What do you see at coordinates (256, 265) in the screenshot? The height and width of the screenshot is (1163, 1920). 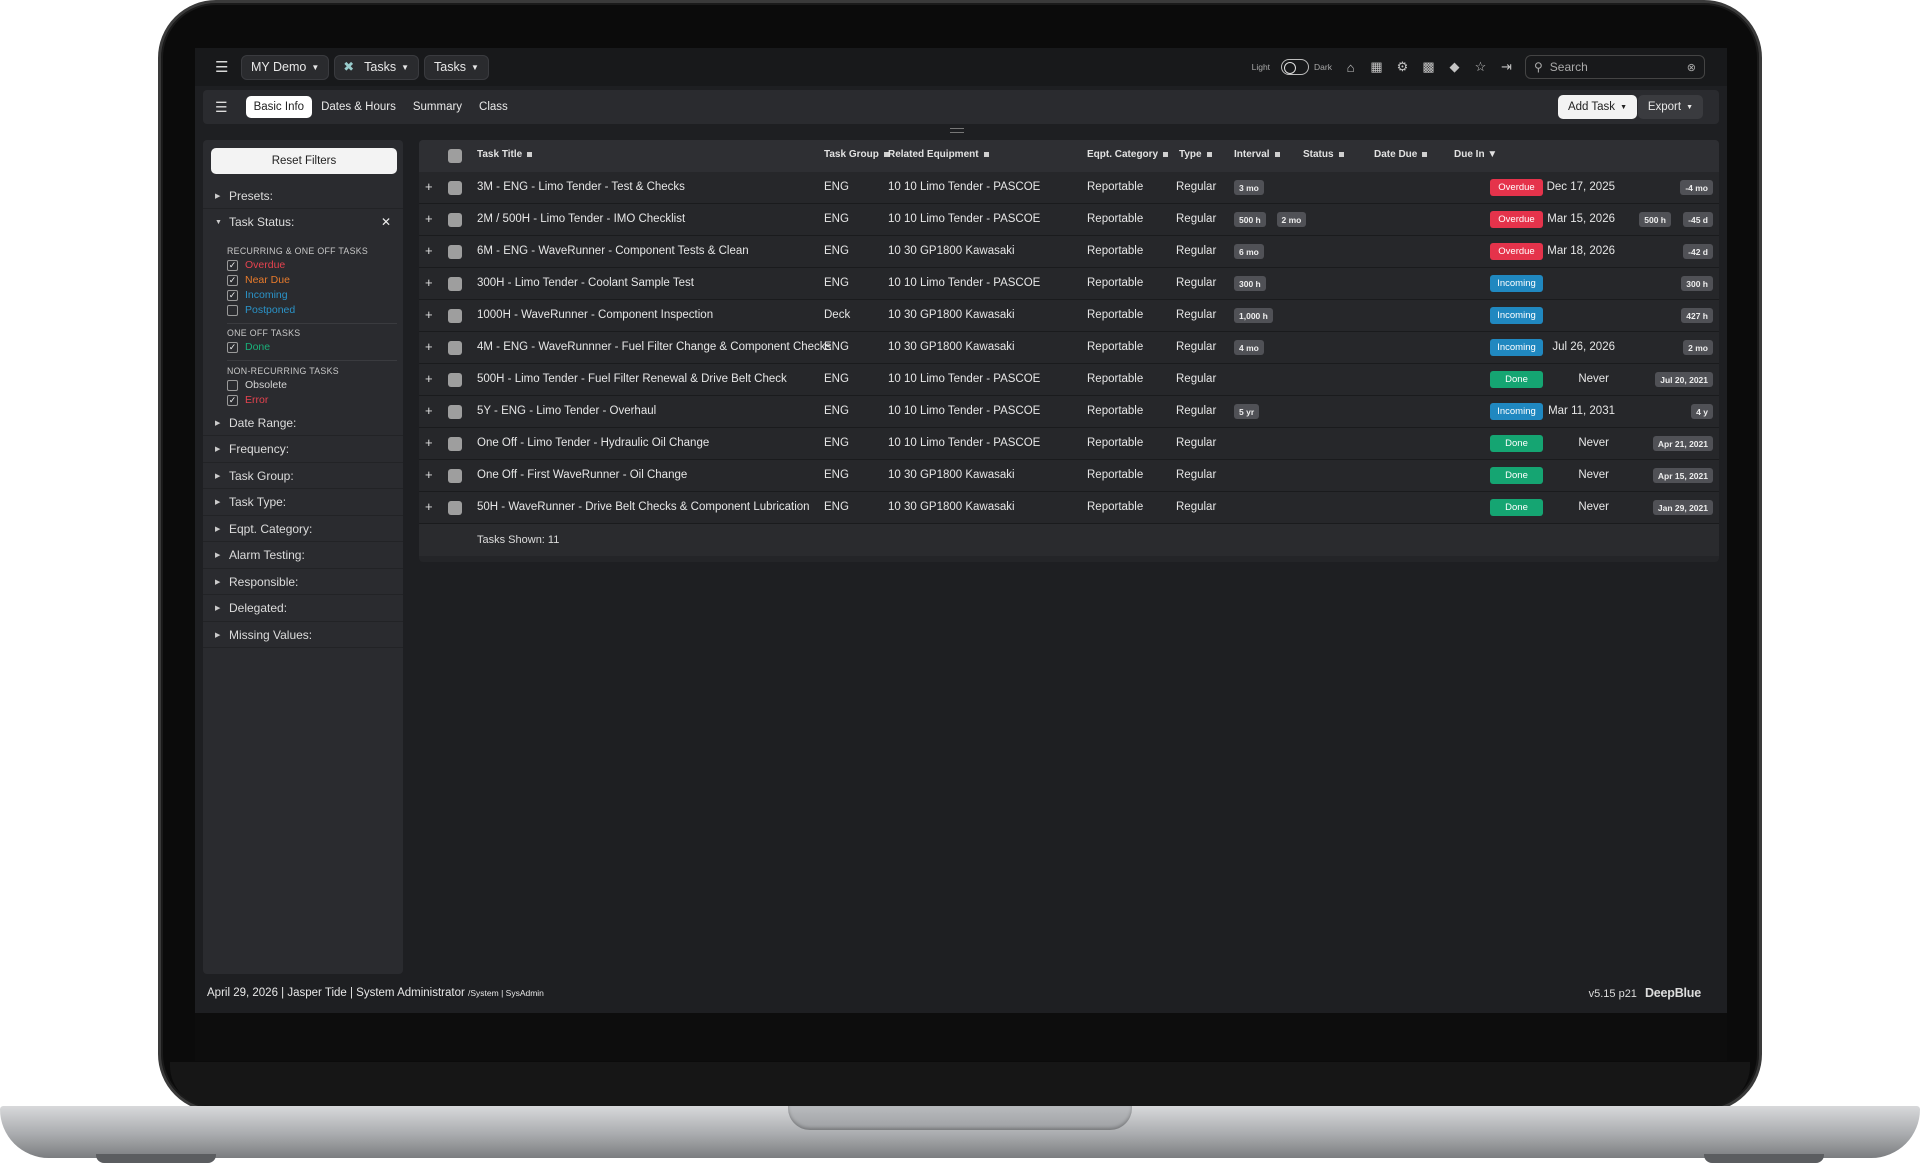 I see `status-filter-overdue: ✓ Overdue` at bounding box center [256, 265].